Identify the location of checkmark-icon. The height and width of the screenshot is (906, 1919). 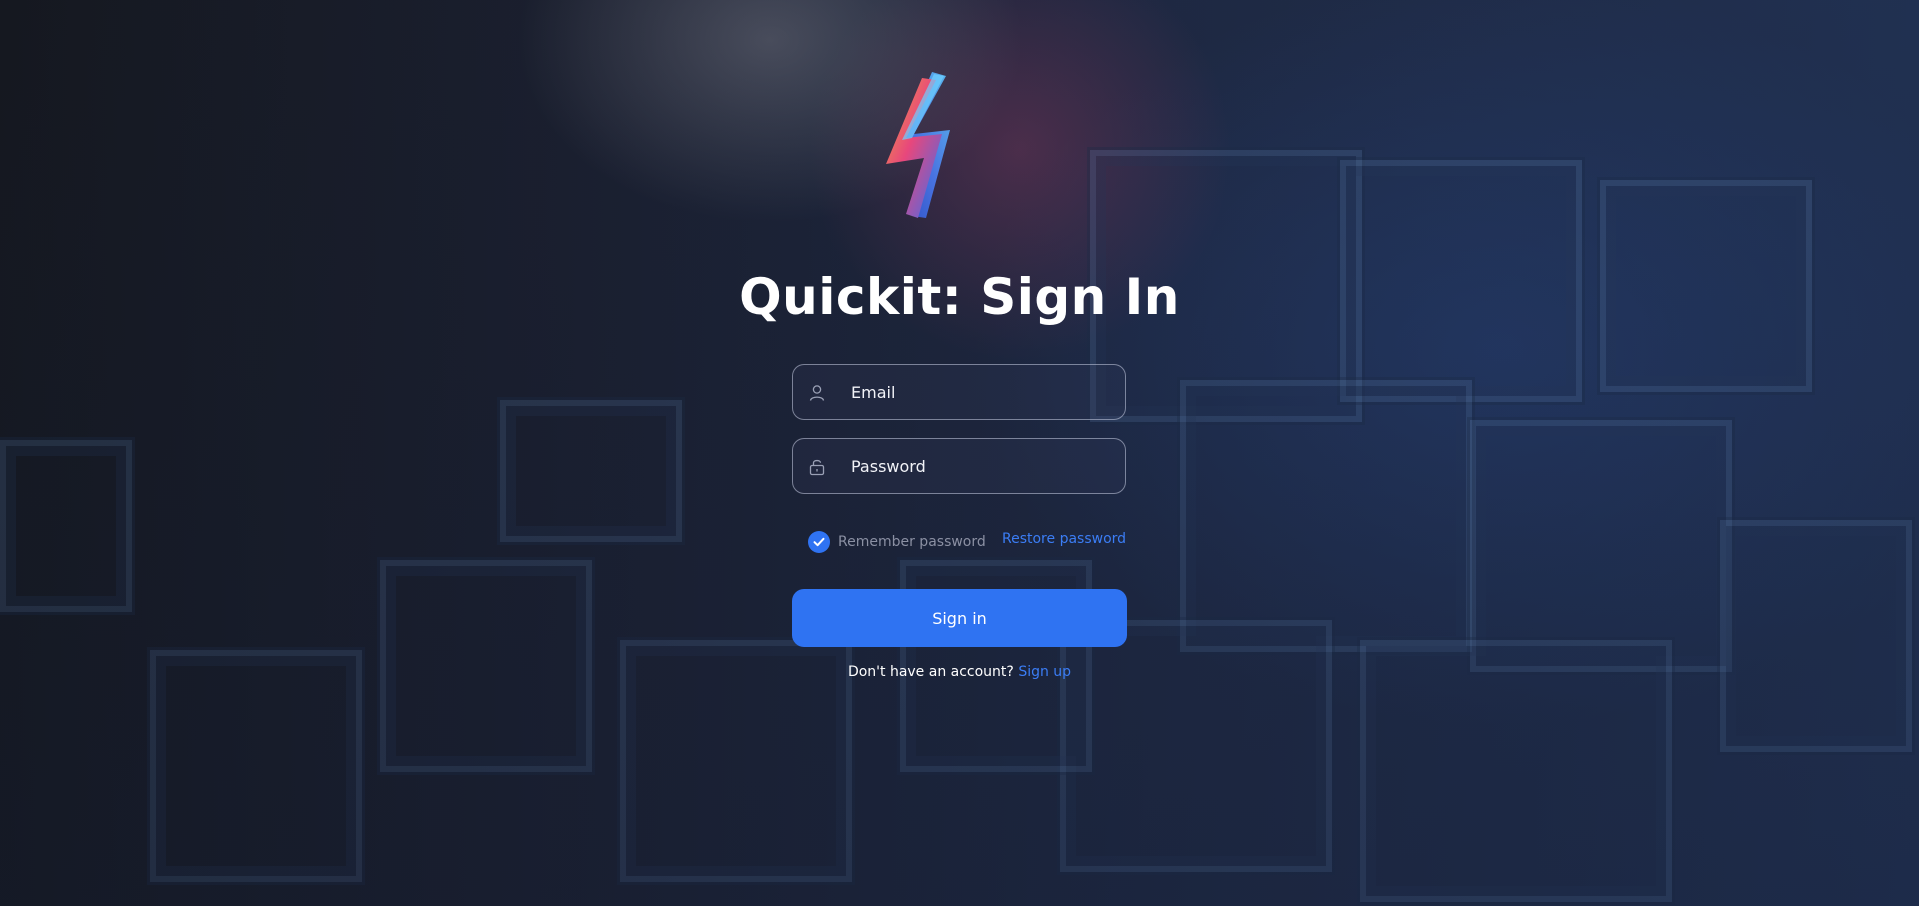
(819, 542).